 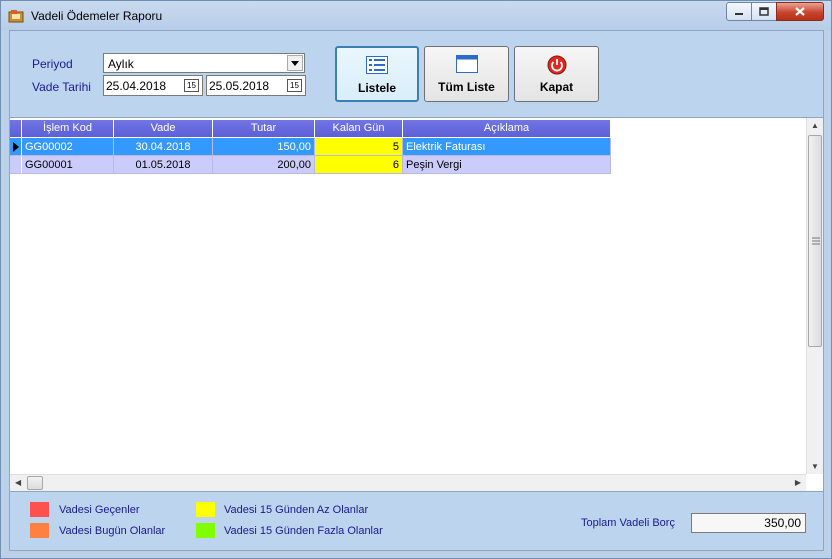 What do you see at coordinates (798, 482) in the screenshot?
I see `scroll-right-icon: ▶` at bounding box center [798, 482].